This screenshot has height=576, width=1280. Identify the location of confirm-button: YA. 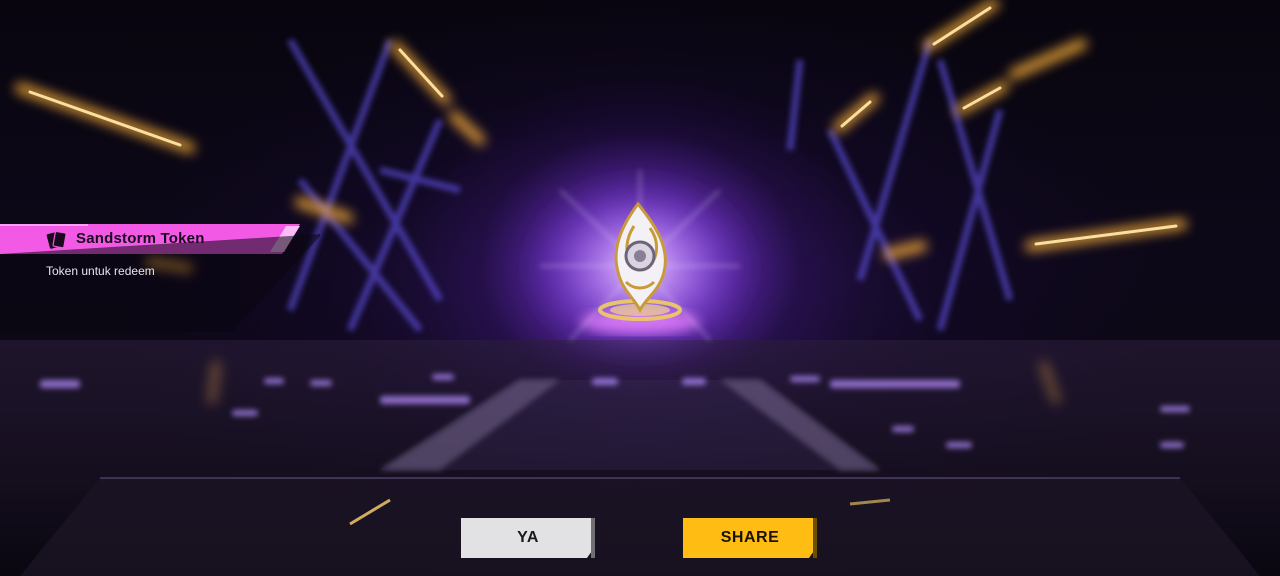
(528, 538).